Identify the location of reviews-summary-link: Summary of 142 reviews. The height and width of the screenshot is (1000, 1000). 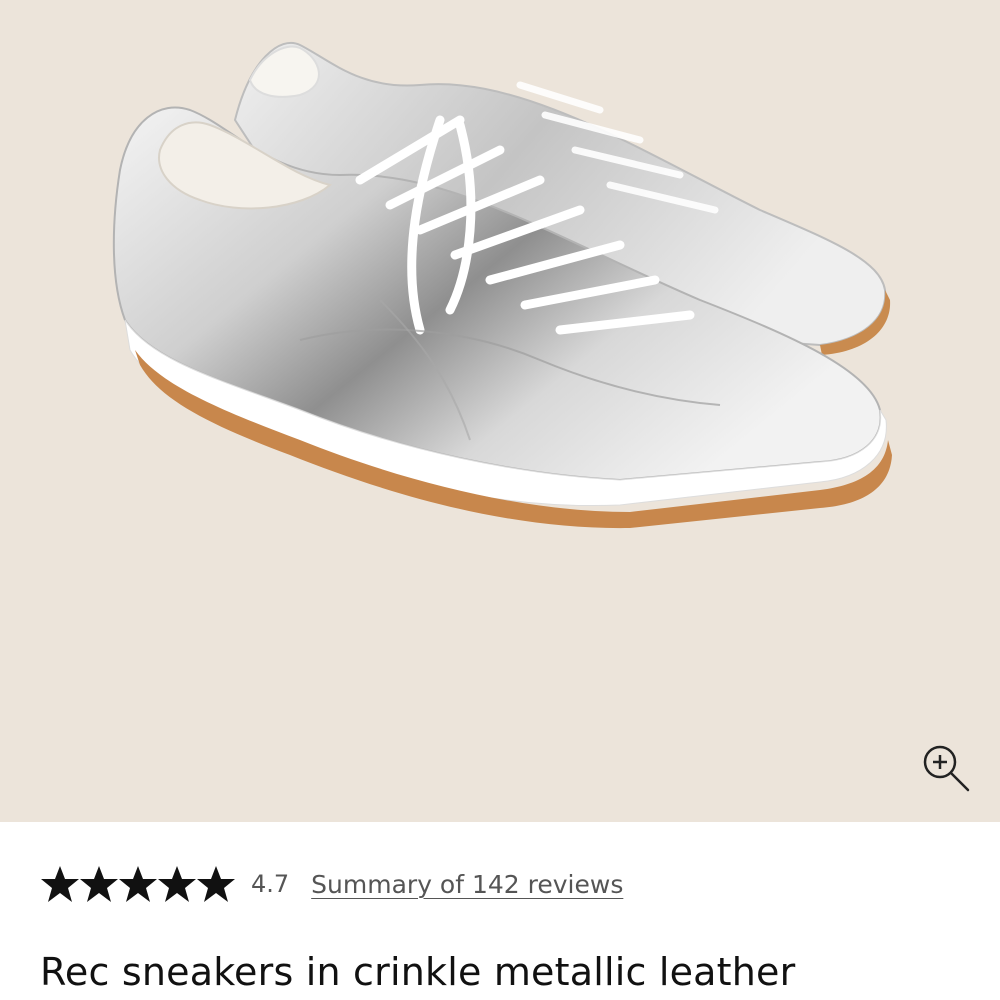
(467, 884).